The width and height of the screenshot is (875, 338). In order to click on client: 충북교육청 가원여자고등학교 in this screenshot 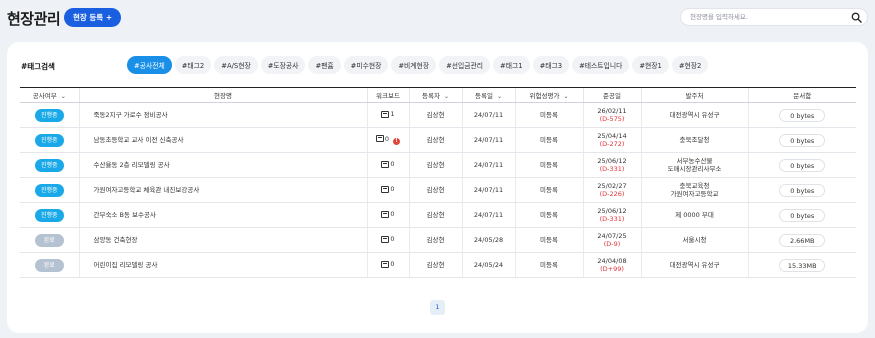, I will do `click(694, 190)`.